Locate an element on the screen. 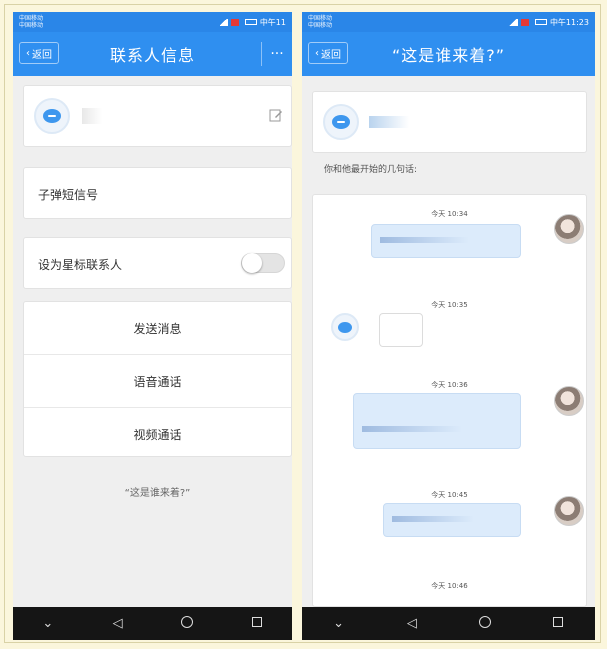  chat-timestamp: 今天 10:36 is located at coordinates (449, 385).